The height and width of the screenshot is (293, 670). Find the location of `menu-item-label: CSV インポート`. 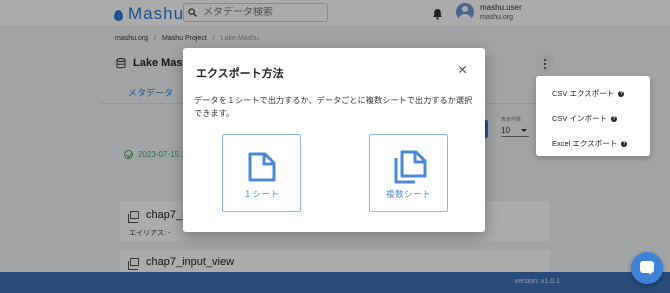

menu-item-label: CSV インポート is located at coordinates (580, 118).